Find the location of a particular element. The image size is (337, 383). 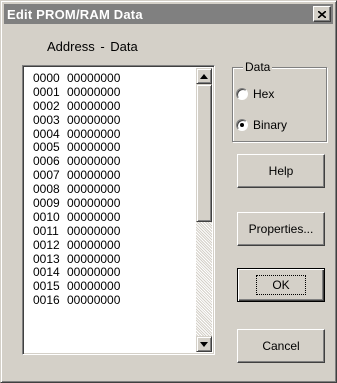

list-item: 0012 00000000 is located at coordinates (113, 245).